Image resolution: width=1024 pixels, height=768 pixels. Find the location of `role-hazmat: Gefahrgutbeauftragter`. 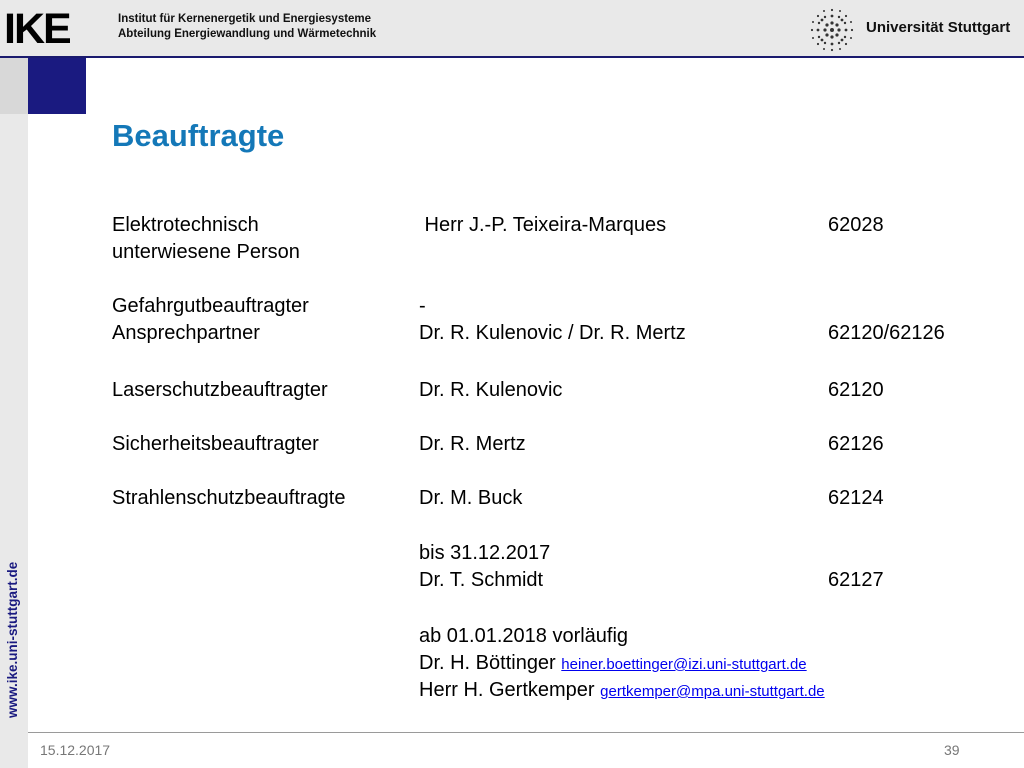

role-hazmat: Gefahrgutbeauftragter is located at coordinates (210, 306).